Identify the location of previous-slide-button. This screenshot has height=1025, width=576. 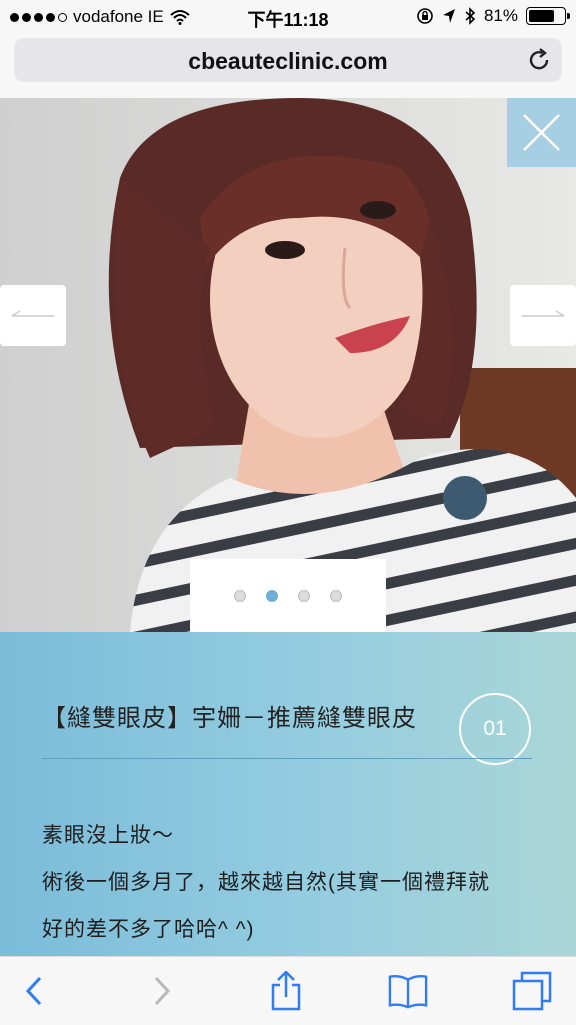
(33, 315).